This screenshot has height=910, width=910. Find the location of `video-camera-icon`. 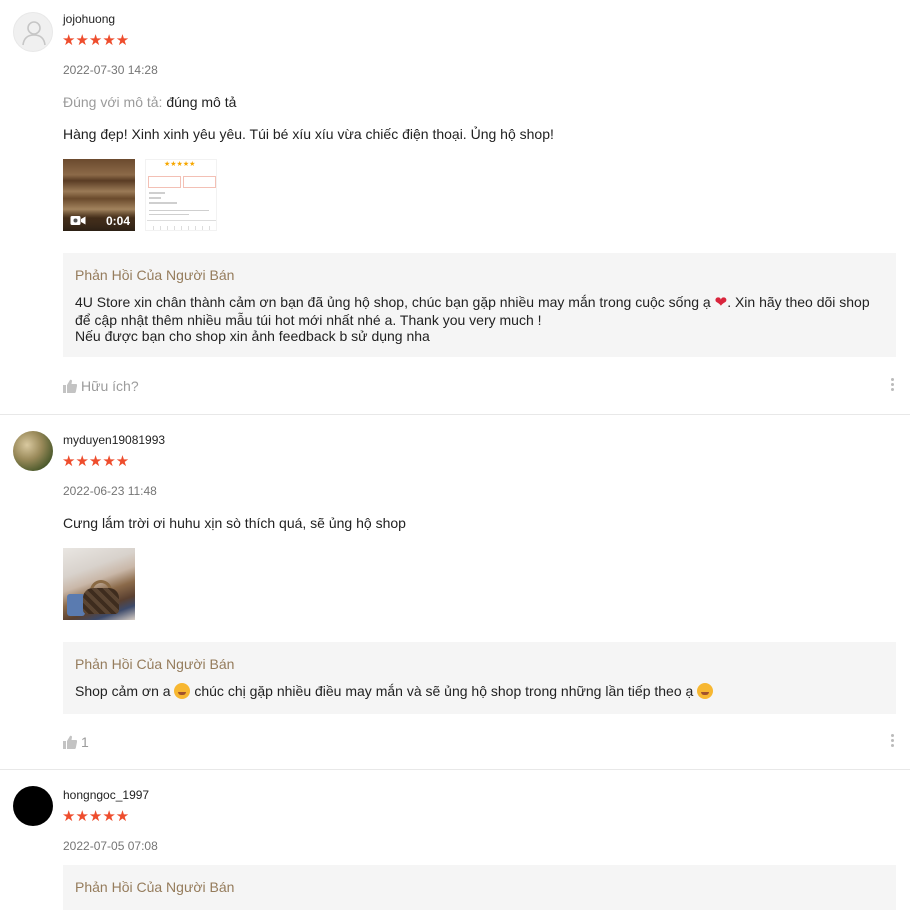

video-camera-icon is located at coordinates (78, 220).